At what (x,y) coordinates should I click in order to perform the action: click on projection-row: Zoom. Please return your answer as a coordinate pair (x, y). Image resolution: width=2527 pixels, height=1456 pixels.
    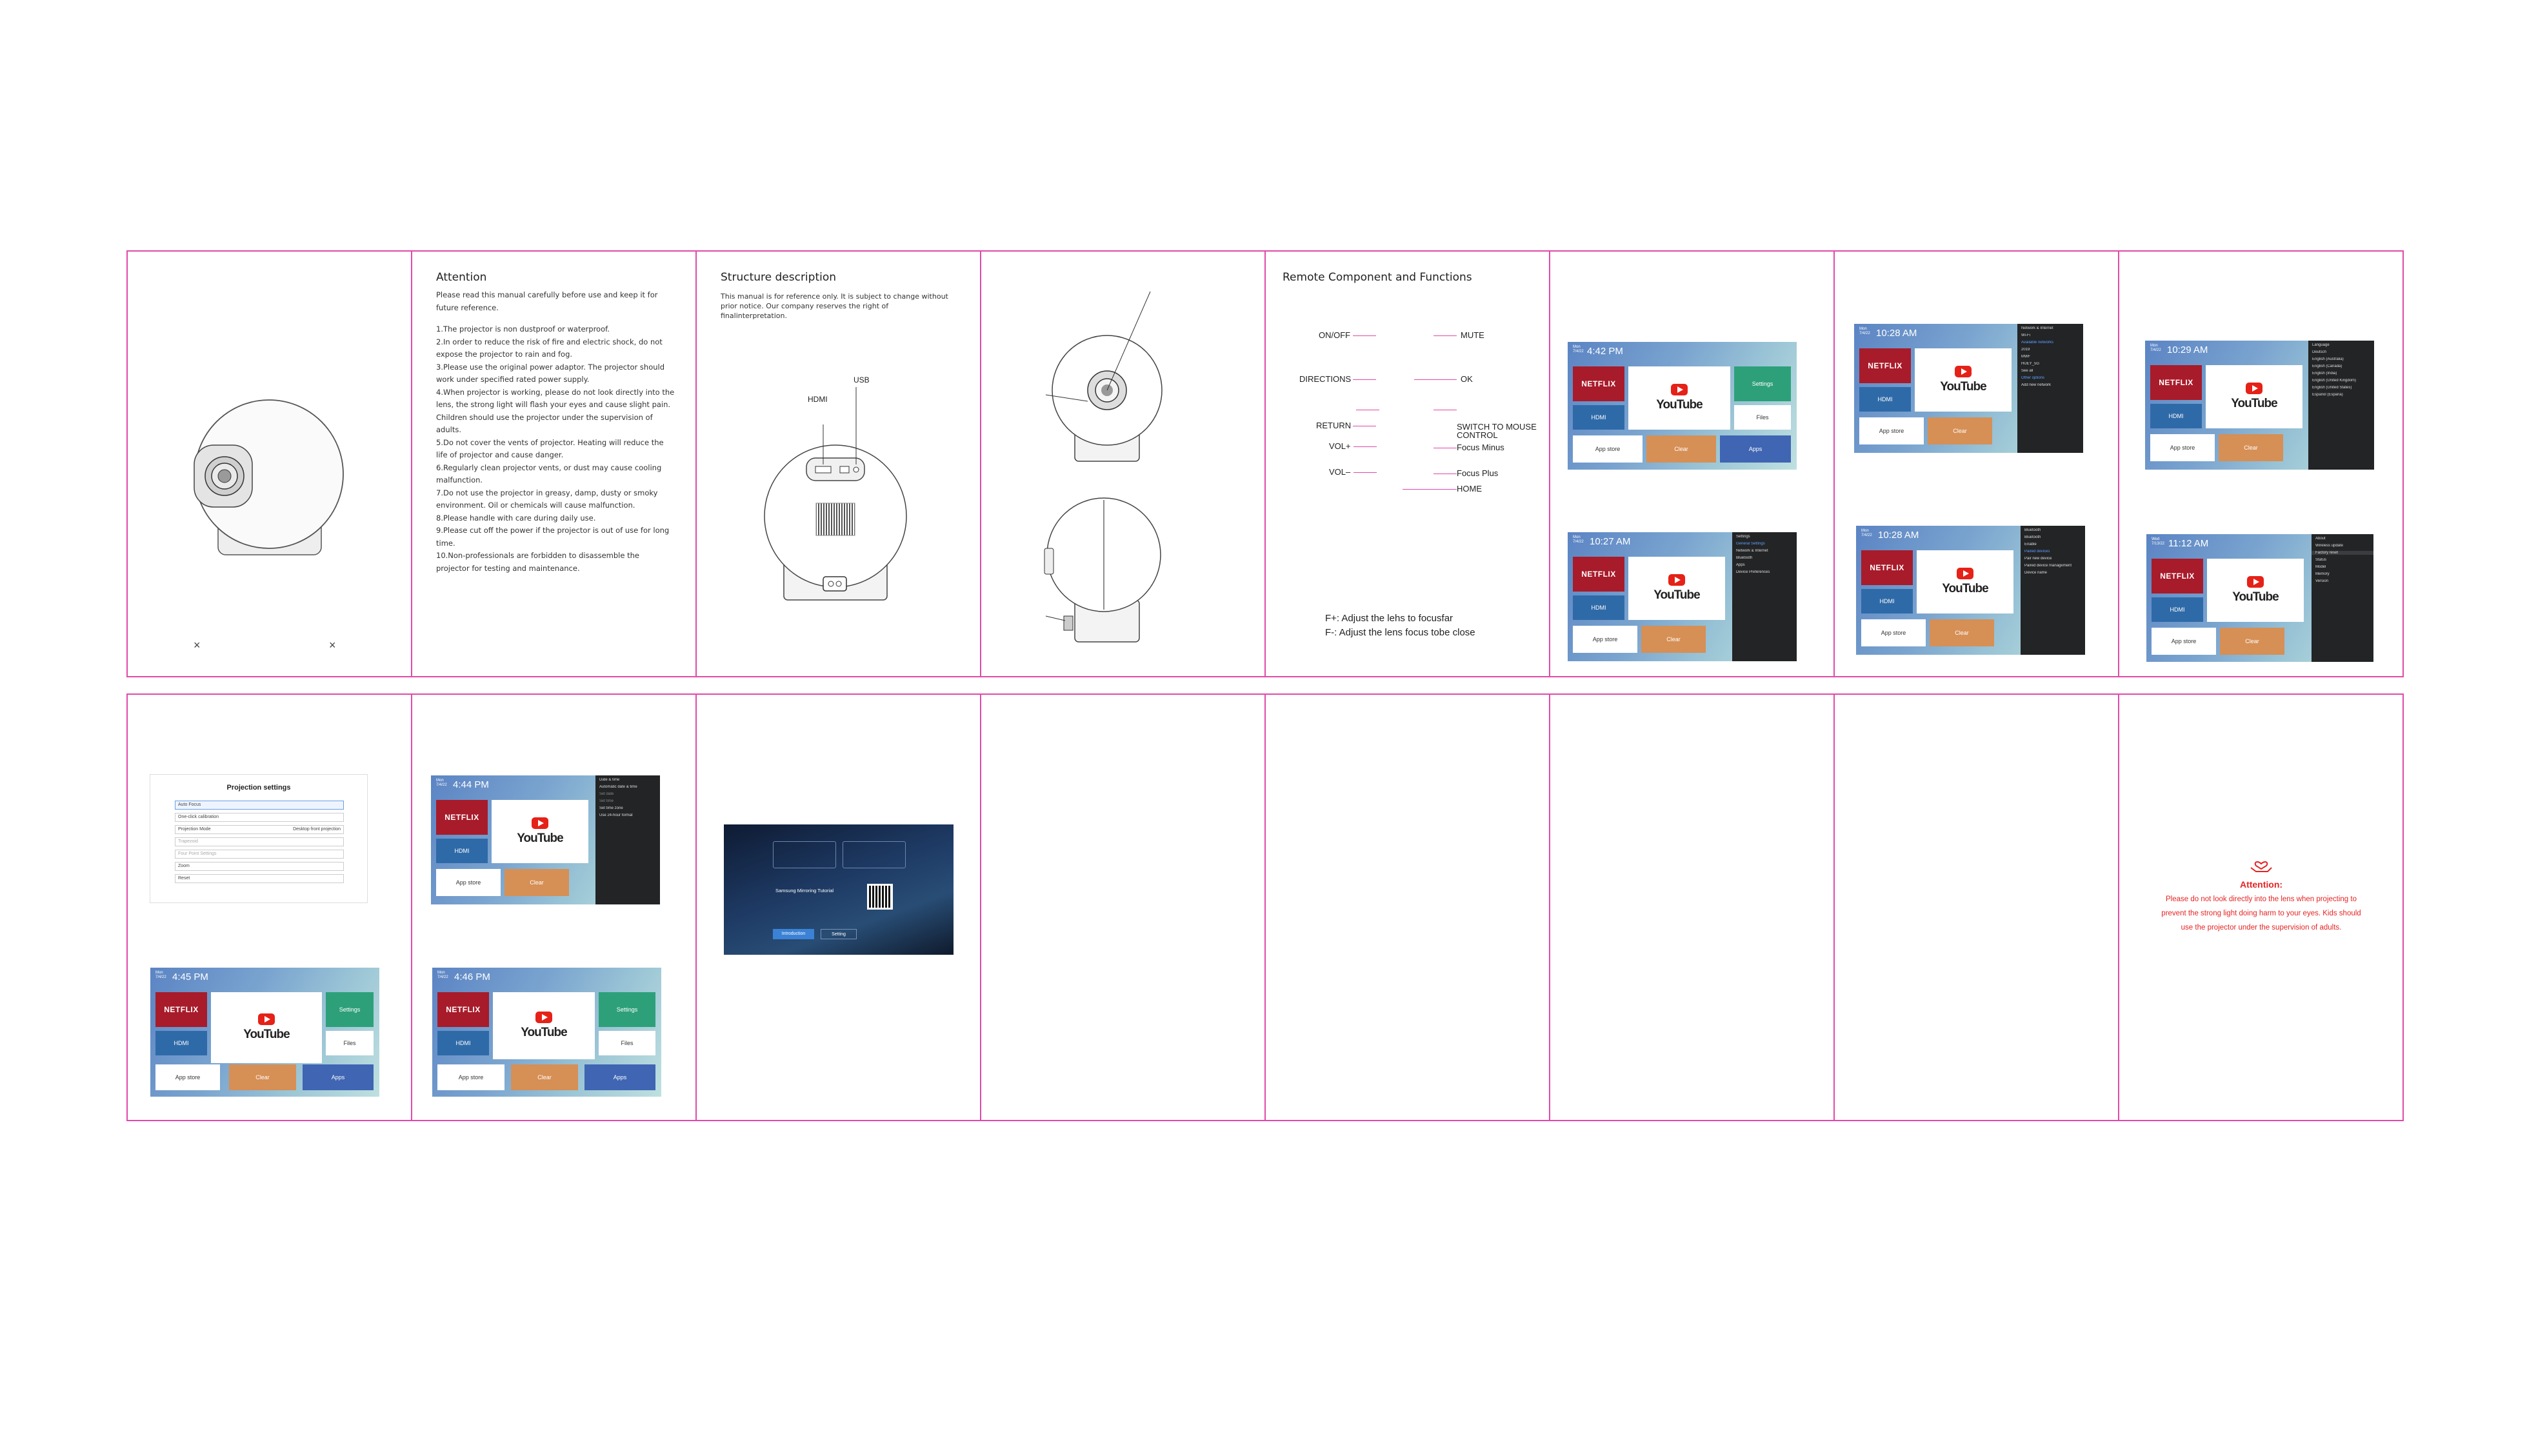
    Looking at the image, I should click on (259, 867).